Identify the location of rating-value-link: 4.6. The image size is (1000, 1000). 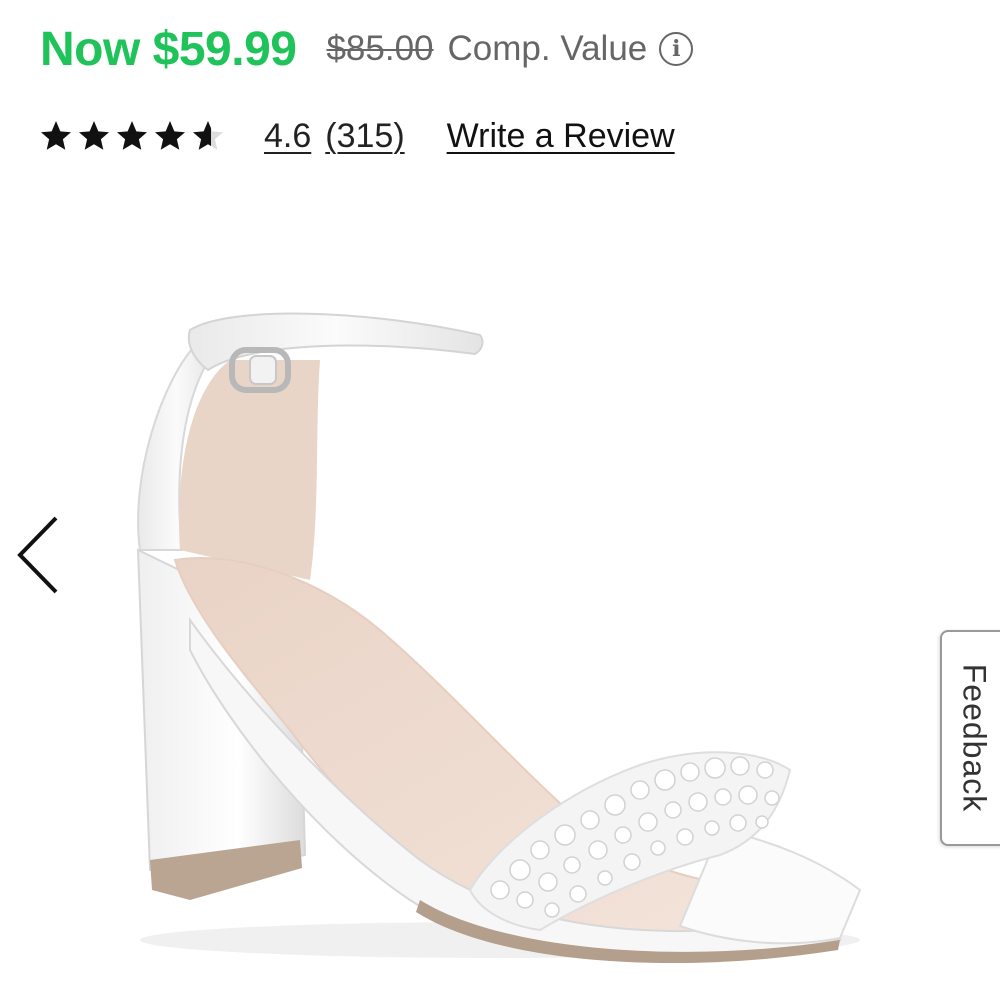
(287, 136).